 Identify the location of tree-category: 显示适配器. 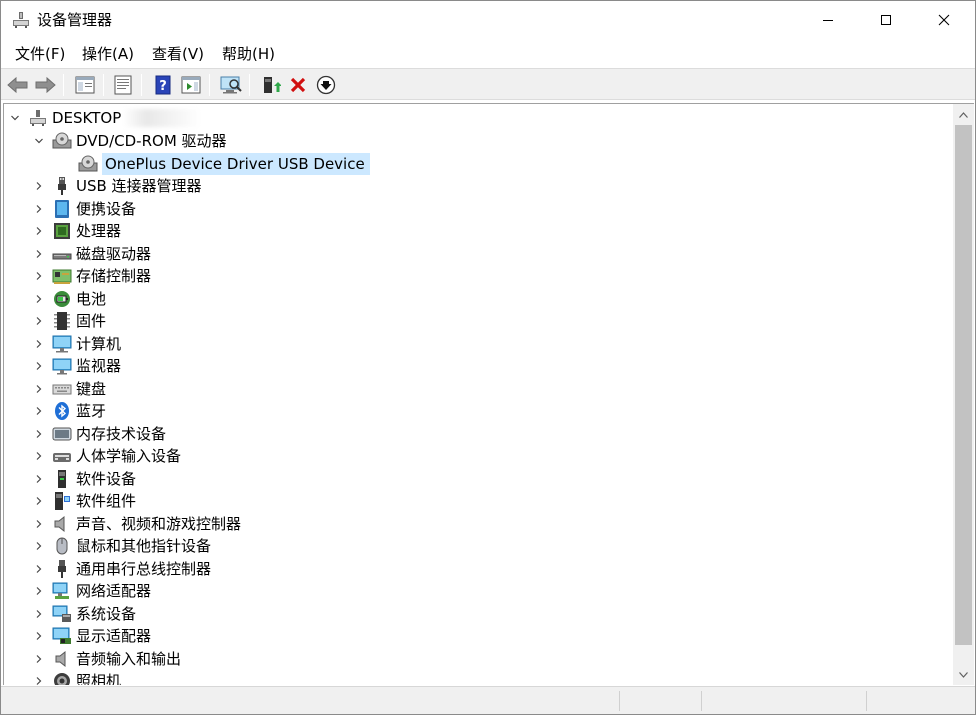
(91, 636).